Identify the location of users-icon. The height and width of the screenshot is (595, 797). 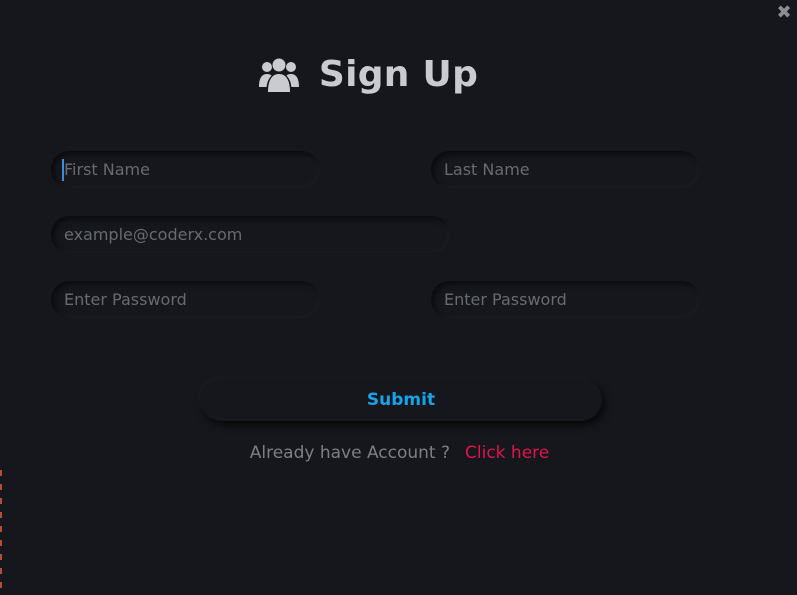
(278, 75).